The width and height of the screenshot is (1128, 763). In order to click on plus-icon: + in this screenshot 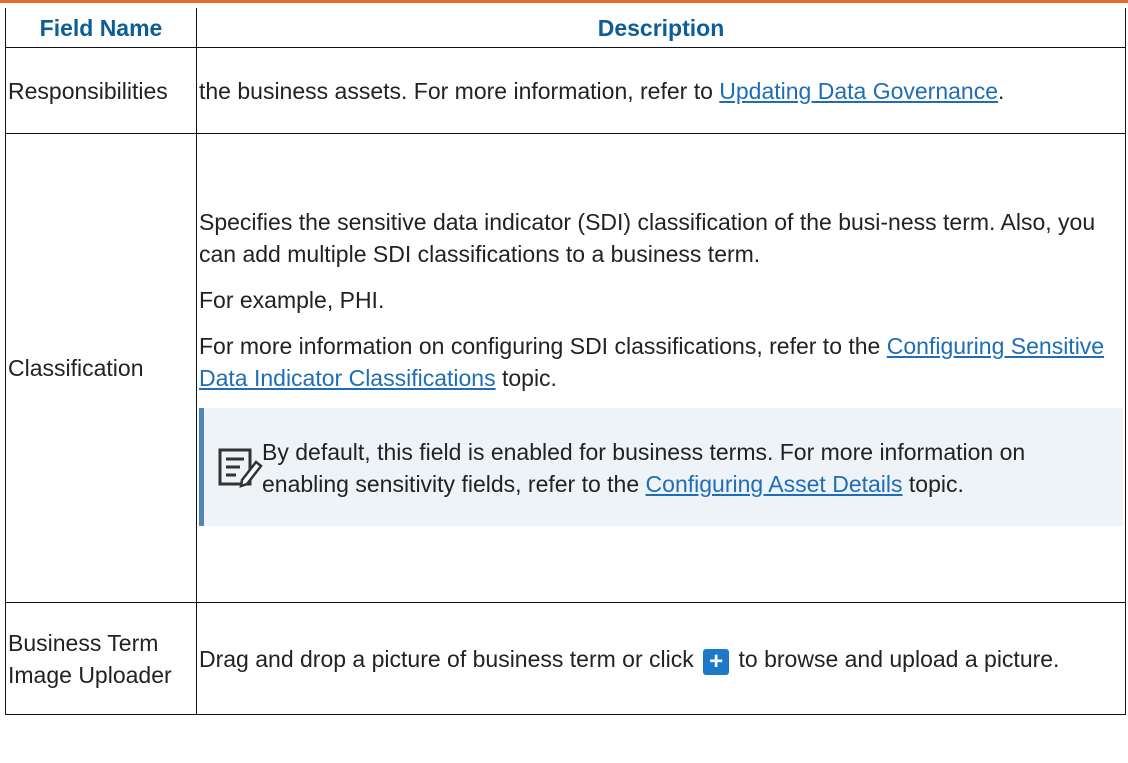, I will do `click(716, 661)`.